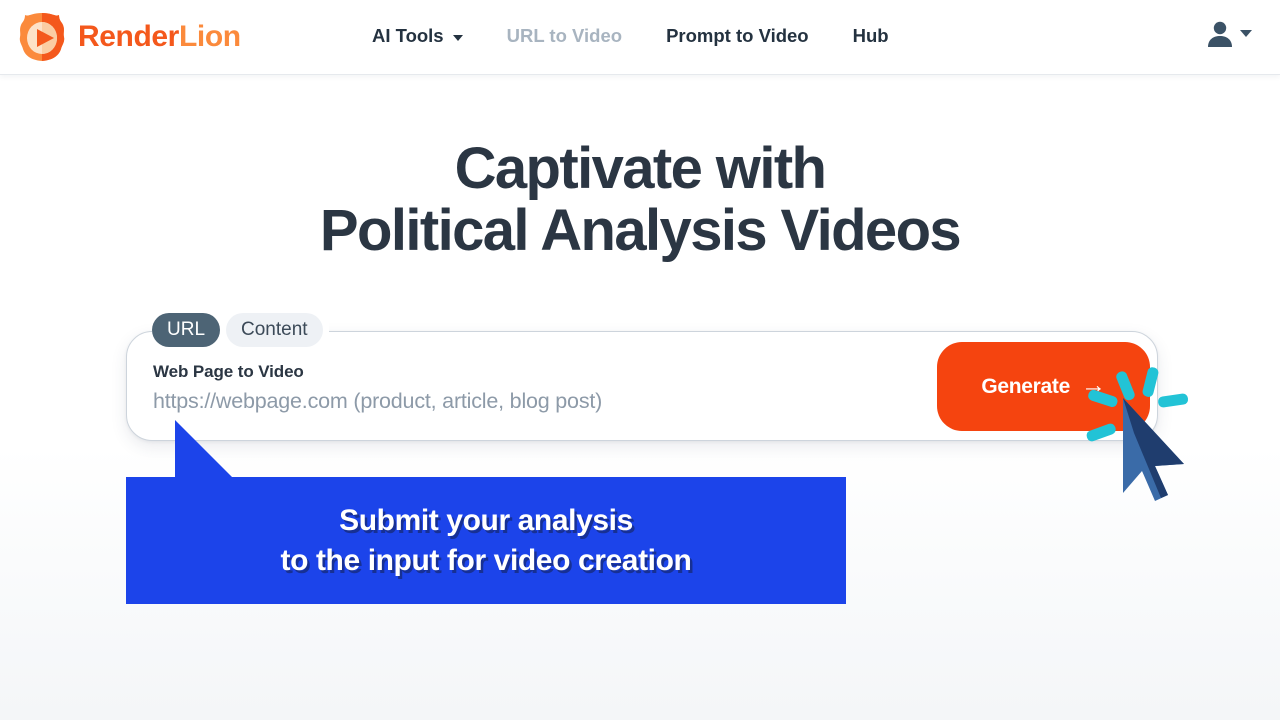 The height and width of the screenshot is (720, 1280). I want to click on brand-name-part1: Render, so click(128, 36).